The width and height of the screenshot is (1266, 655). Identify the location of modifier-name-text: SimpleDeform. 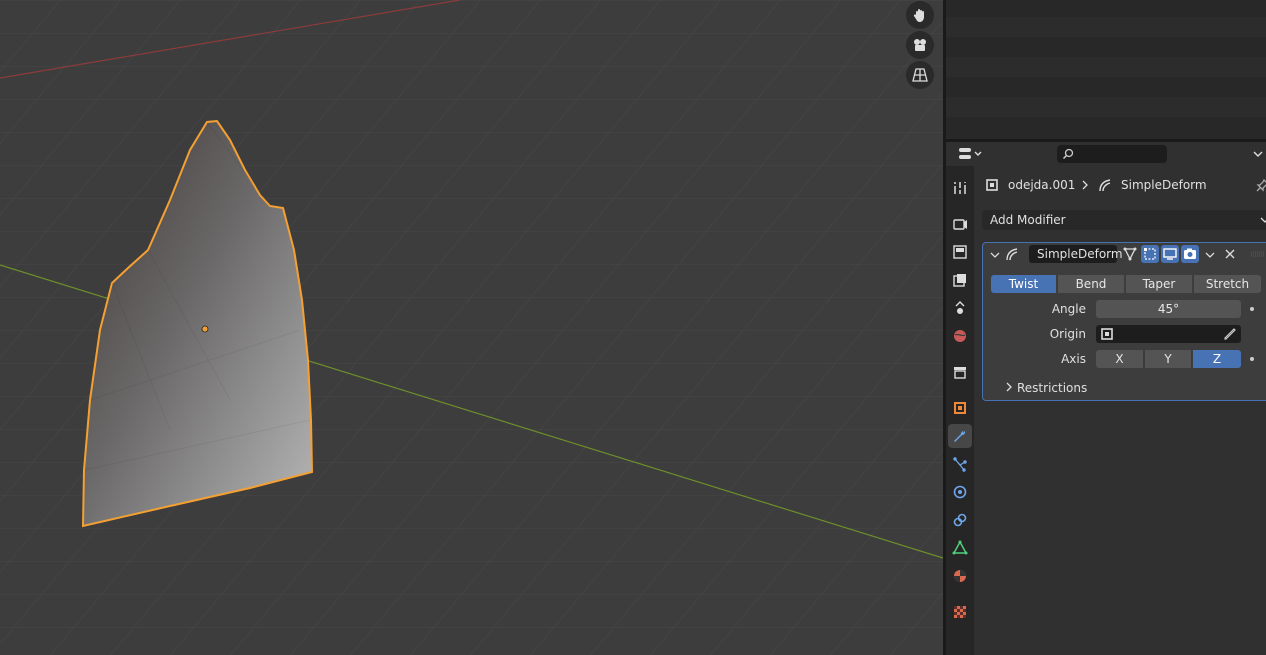
(1080, 254).